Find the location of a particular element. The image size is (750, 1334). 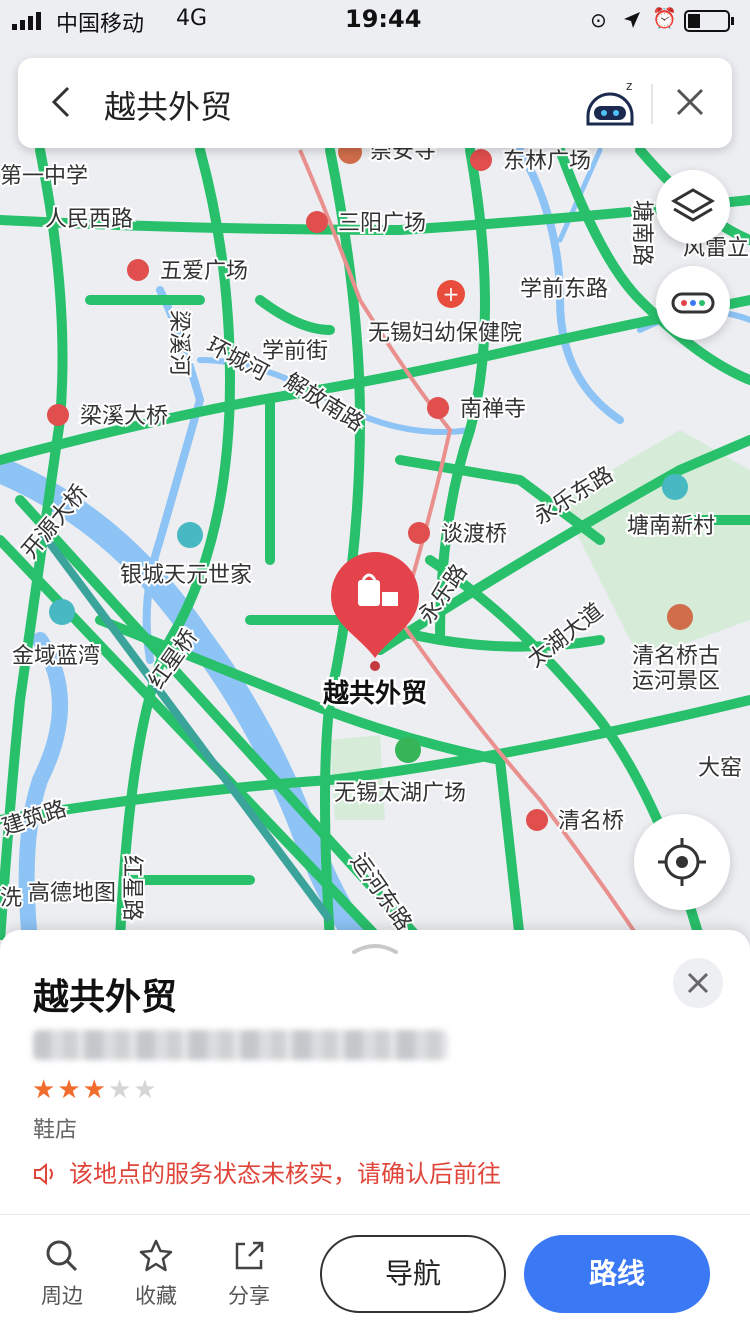

map-label: 学前东路 is located at coordinates (564, 288).